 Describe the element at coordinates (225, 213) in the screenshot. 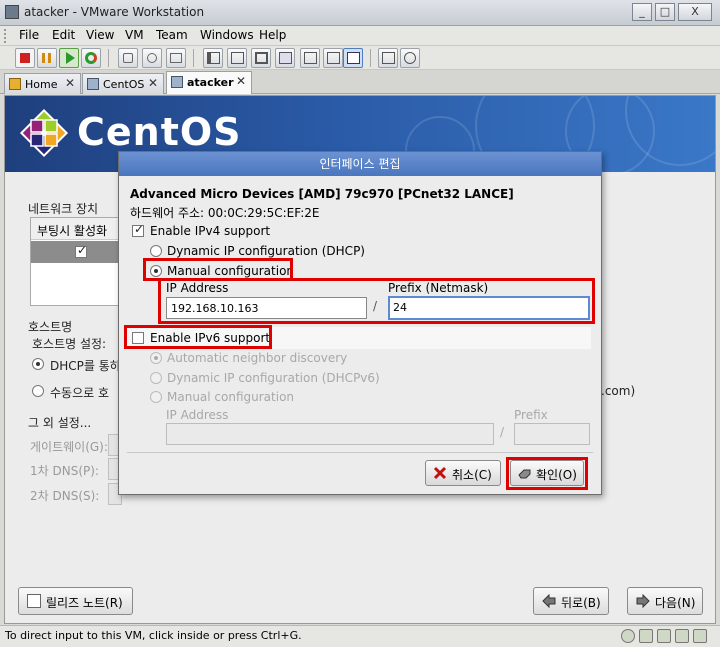

I see `hardware-address: 하드웨어 주소: 00:0C:29:5C:EF:2E` at that location.